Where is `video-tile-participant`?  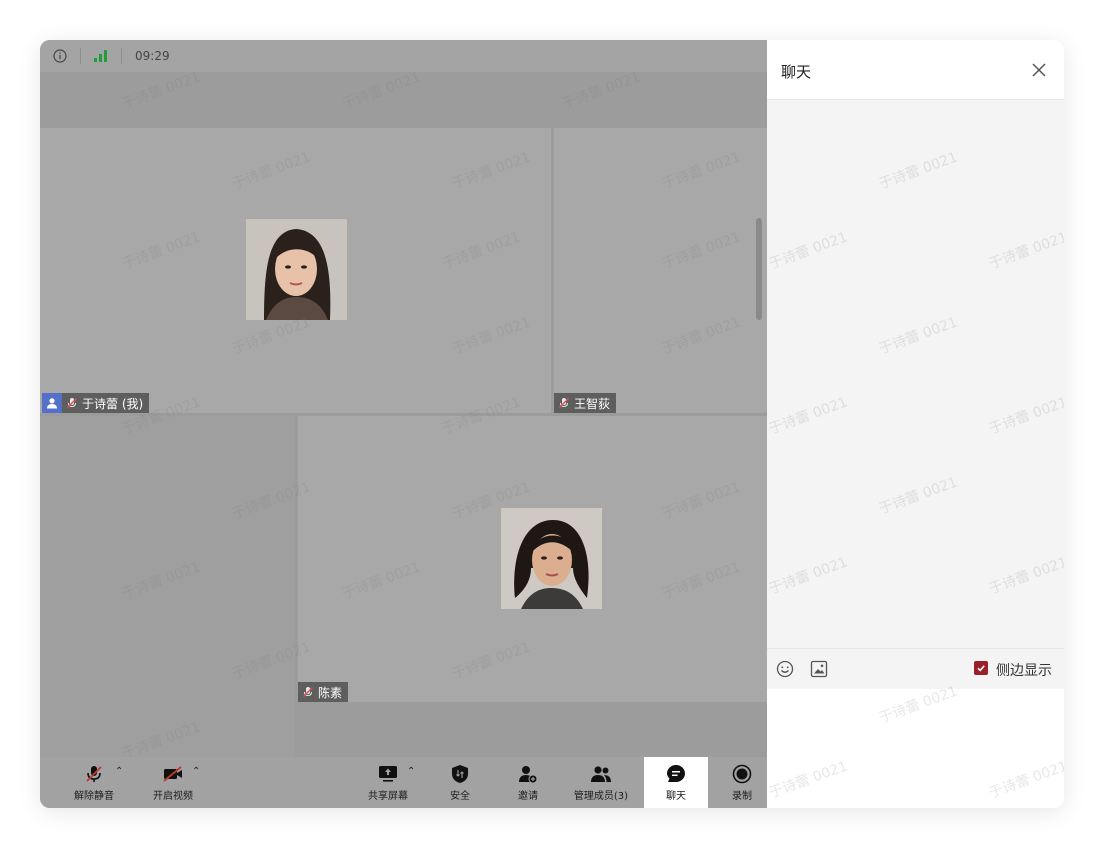 video-tile-participant is located at coordinates (532, 559).